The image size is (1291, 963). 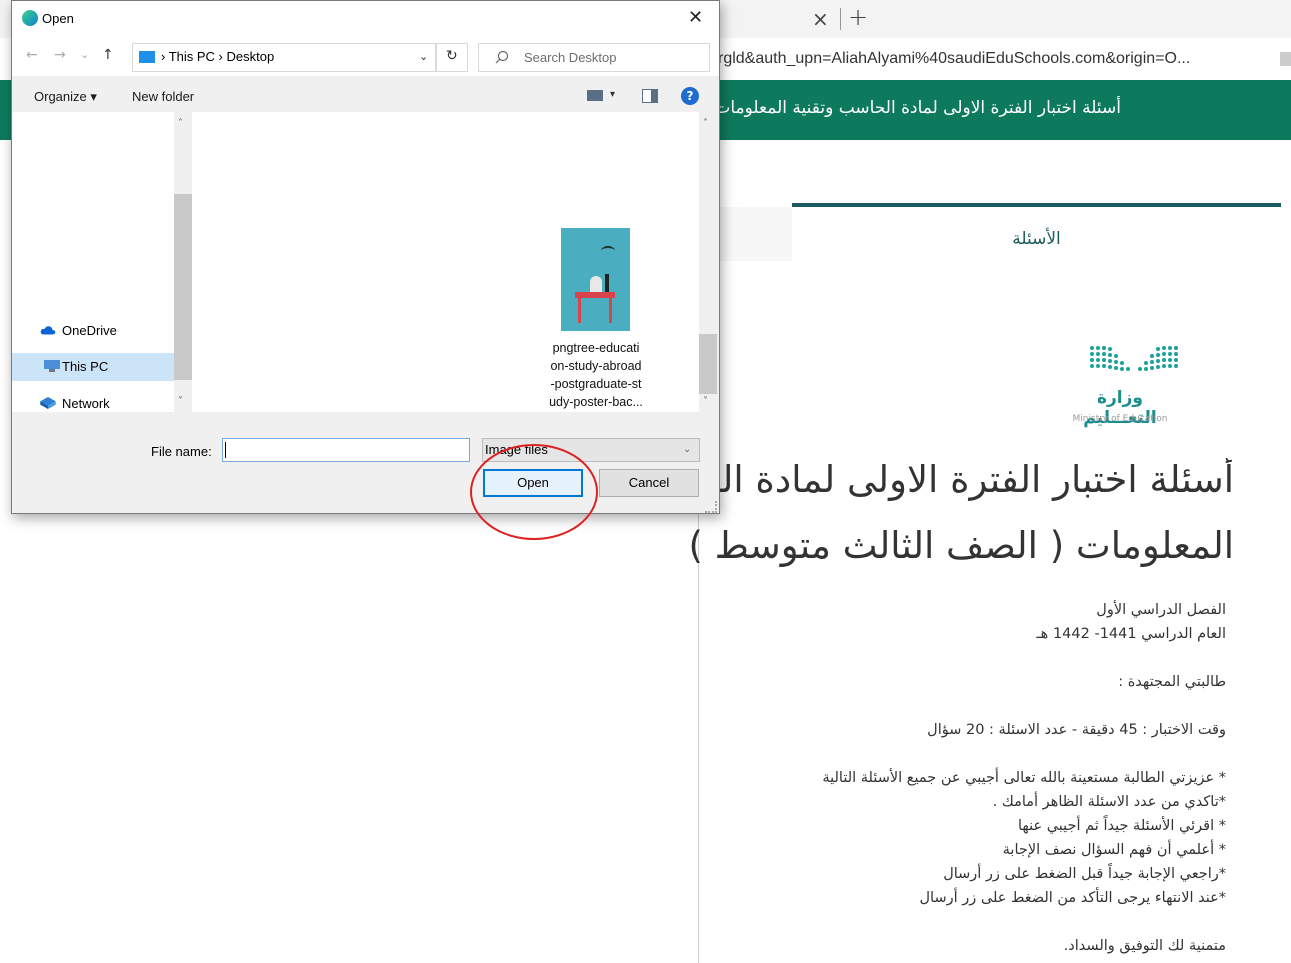 What do you see at coordinates (86, 403) in the screenshot?
I see `sidebar-item-label: Network` at bounding box center [86, 403].